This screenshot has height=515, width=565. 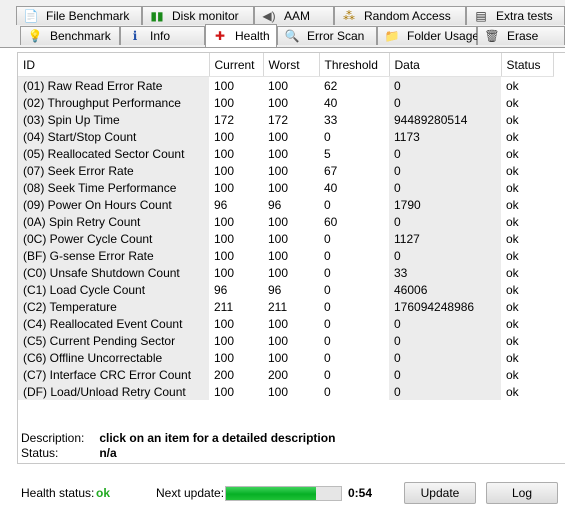 What do you see at coordinates (527, 65) in the screenshot?
I see `column-header: Status` at bounding box center [527, 65].